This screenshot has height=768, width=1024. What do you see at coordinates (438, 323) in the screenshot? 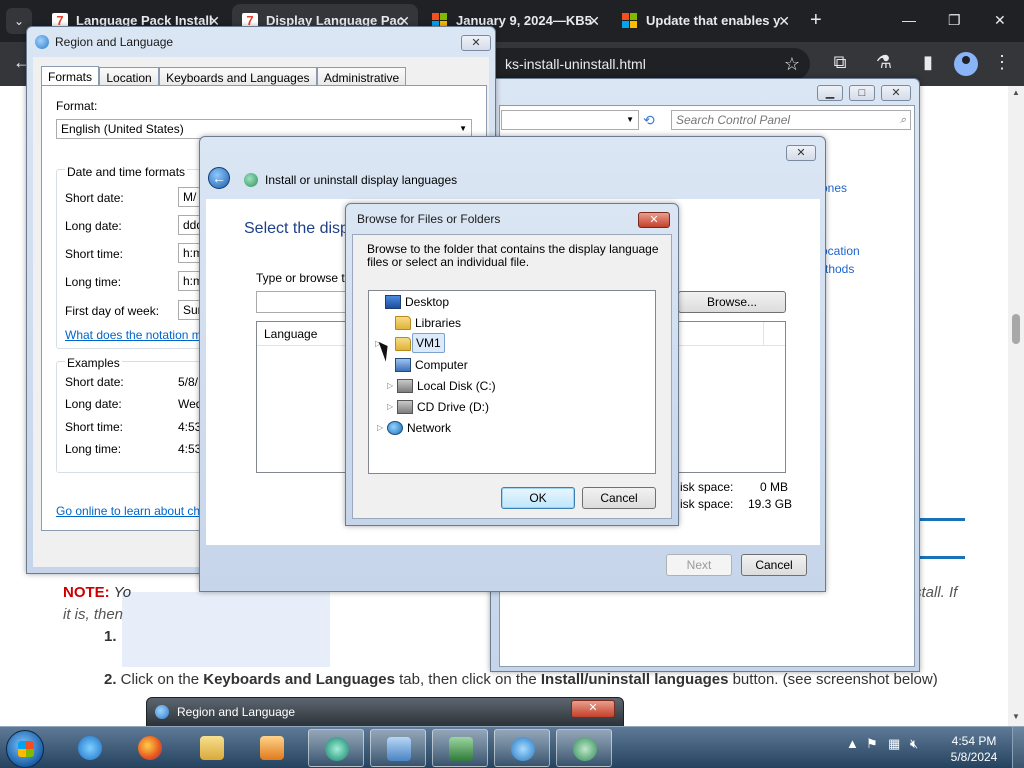
I see `tree-node-label: Libraries` at bounding box center [438, 323].